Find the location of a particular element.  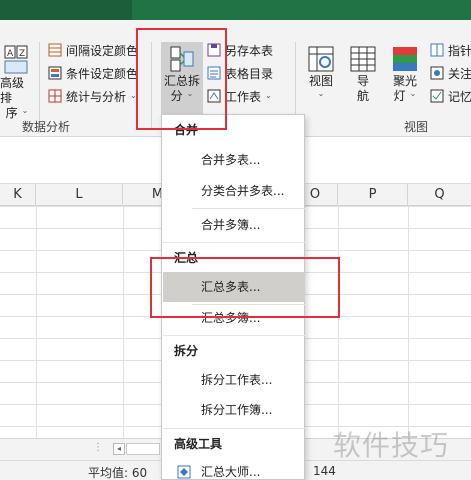

worksheet-icon is located at coordinates (214, 96).